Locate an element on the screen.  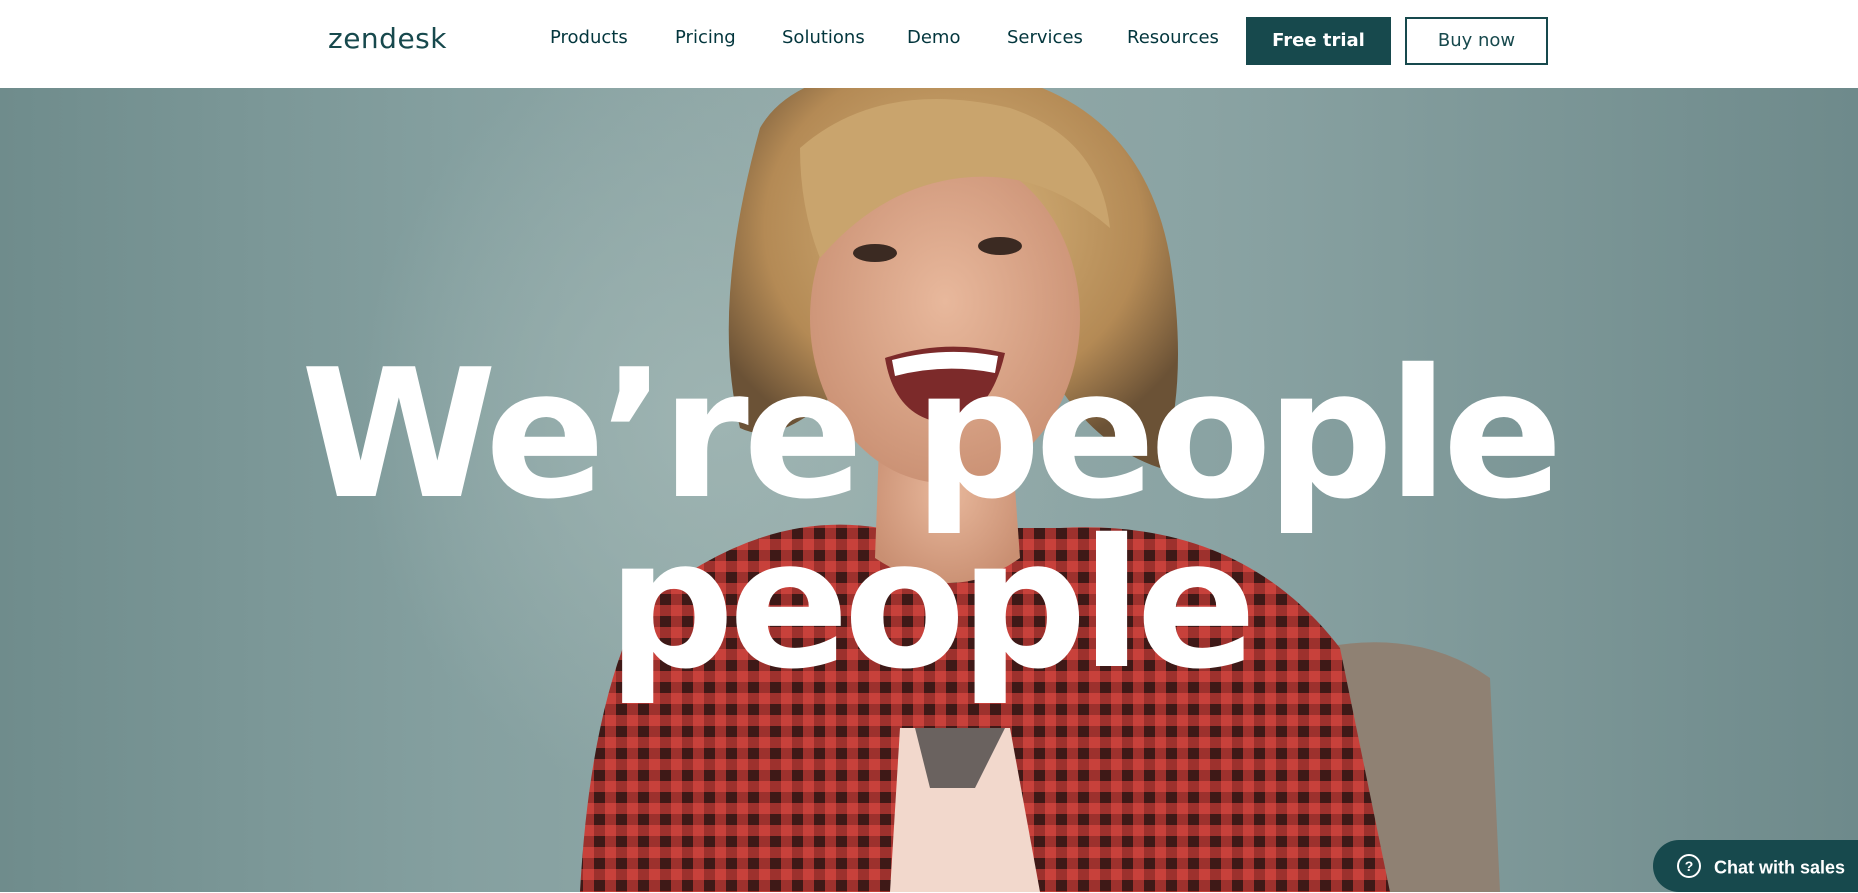
nav-solutions: Solutions is located at coordinates (823, 38).